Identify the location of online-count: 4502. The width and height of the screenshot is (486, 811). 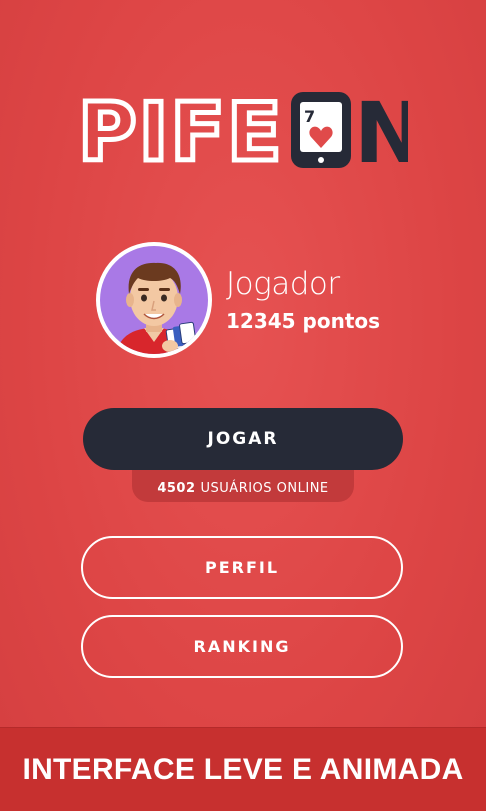
(176, 488).